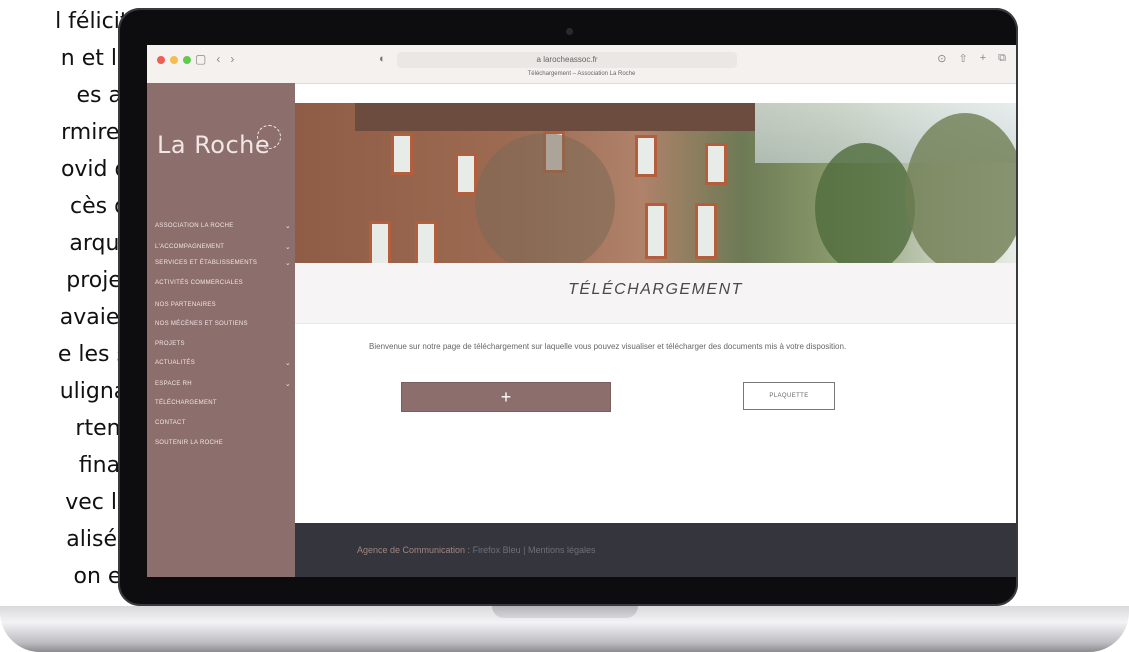 The image size is (1129, 652). Describe the element at coordinates (199, 283) in the screenshot. I see `sidebar-item-label: Activités commerciales` at that location.